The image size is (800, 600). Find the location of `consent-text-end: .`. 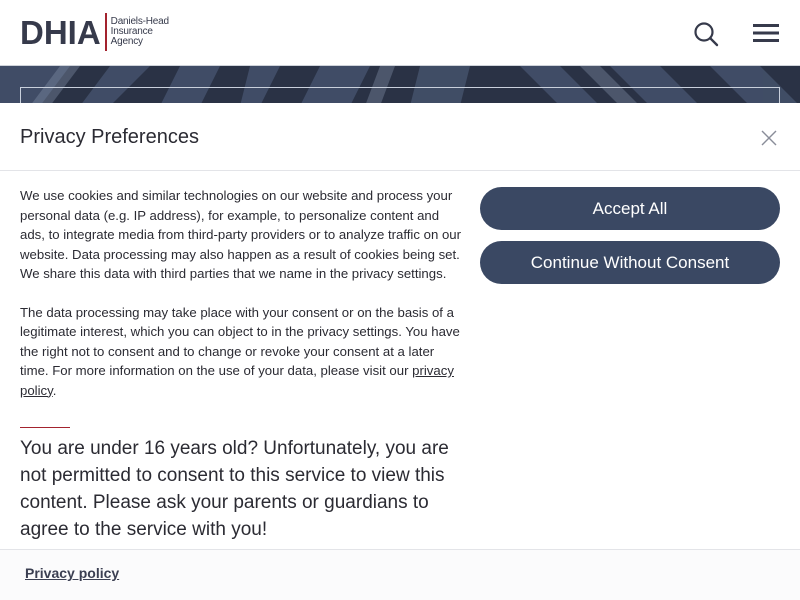

consent-text-end: . is located at coordinates (54, 390).